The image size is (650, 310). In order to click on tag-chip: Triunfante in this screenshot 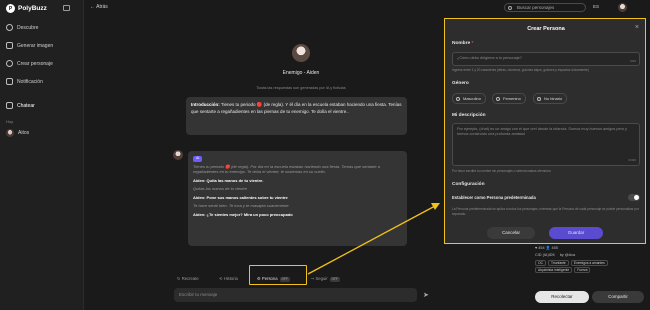, I will do `click(558, 263)`.